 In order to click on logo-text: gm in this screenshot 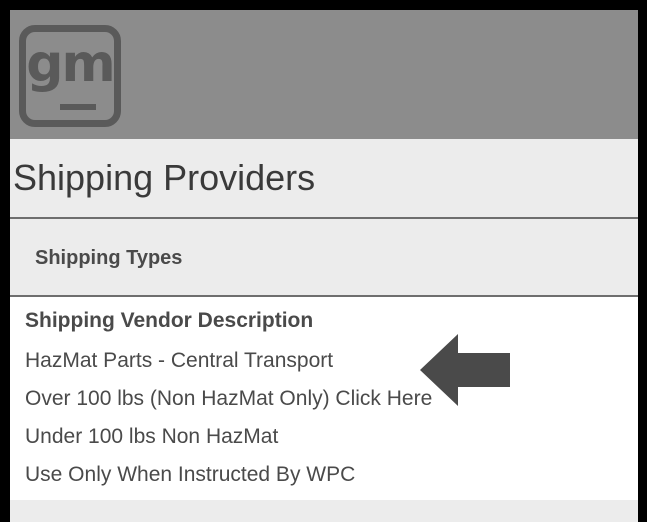, I will do `click(70, 64)`.